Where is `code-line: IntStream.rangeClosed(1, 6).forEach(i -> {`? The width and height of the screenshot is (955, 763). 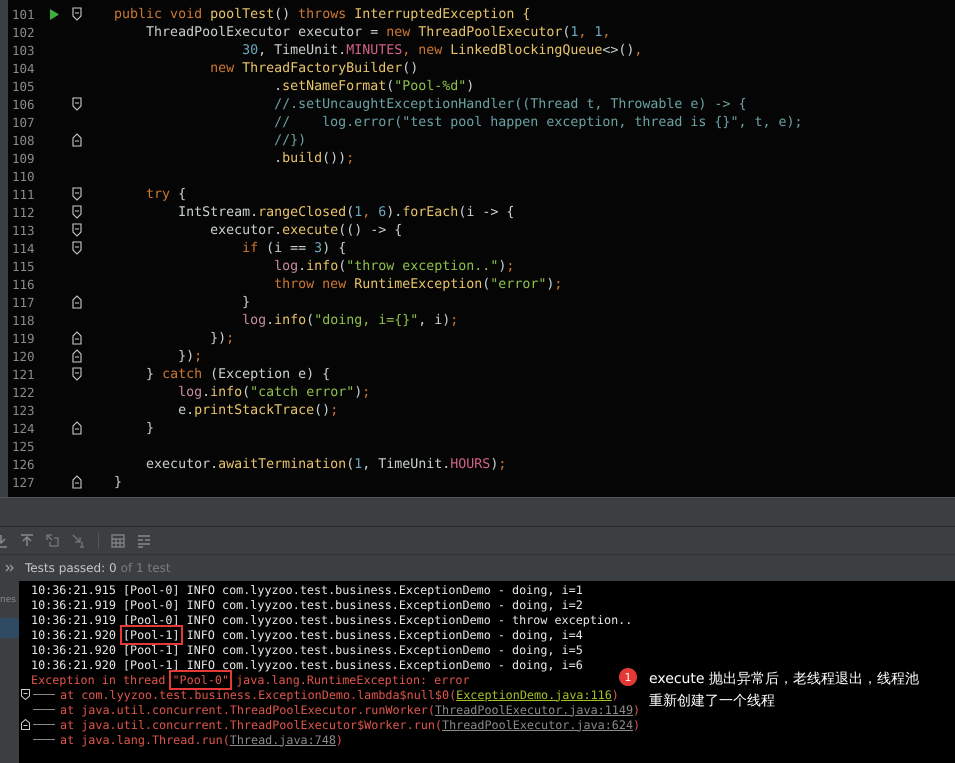
code-line: IntStream.rangeClosed(1, 6).forEach(i -> { is located at coordinates (345, 212).